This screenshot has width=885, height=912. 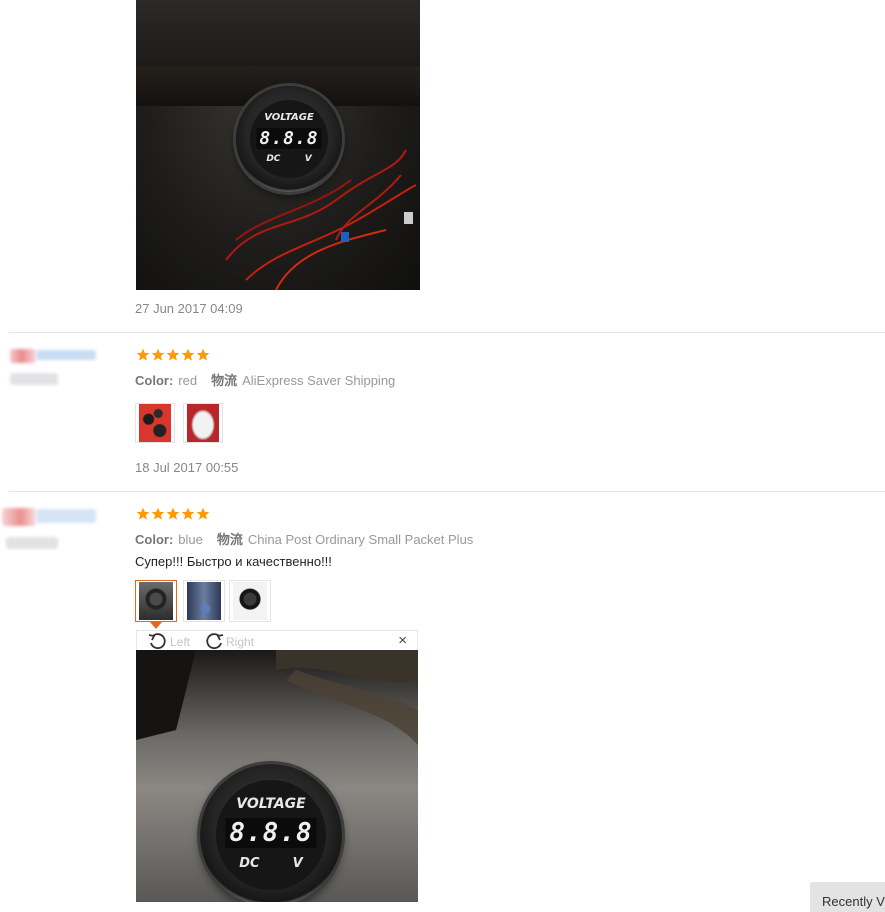 I want to click on review-meta: Color: red 物流 AliExpress Saver Shipping, so click(x=265, y=379).